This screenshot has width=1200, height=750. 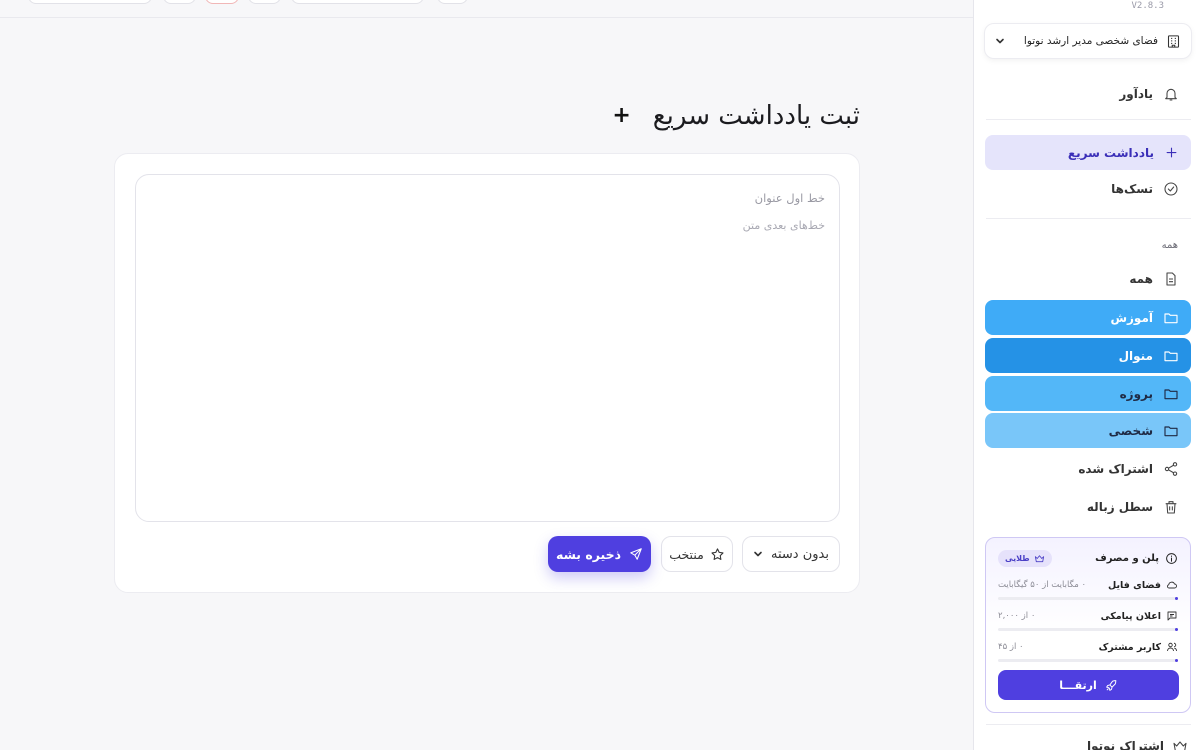 What do you see at coordinates (1172, 647) in the screenshot?
I see `users-icon` at bounding box center [1172, 647].